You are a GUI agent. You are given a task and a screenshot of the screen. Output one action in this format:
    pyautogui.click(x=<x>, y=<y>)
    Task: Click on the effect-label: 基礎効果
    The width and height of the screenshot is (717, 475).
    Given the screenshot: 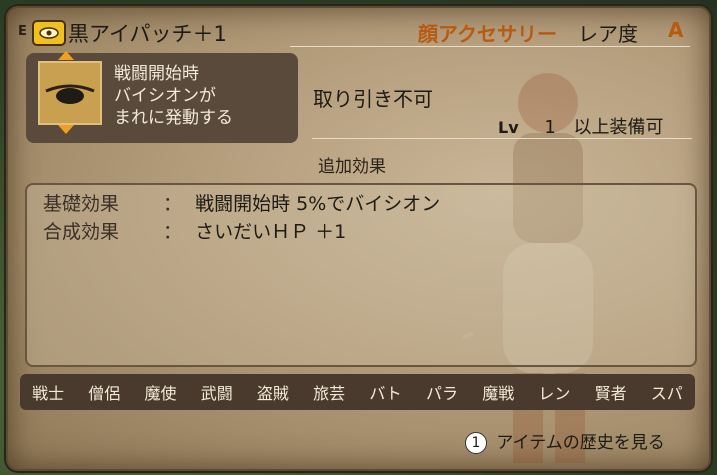 What is the action you would take?
    pyautogui.click(x=81, y=204)
    